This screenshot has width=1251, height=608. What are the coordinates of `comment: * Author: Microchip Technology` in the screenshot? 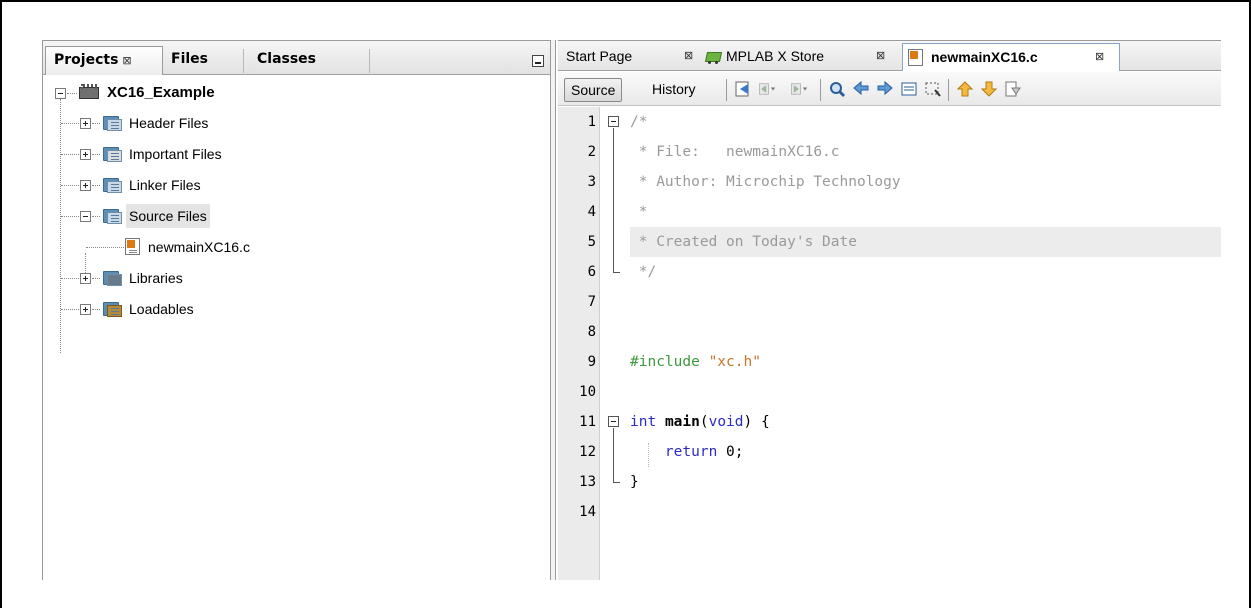 It's located at (765, 182).